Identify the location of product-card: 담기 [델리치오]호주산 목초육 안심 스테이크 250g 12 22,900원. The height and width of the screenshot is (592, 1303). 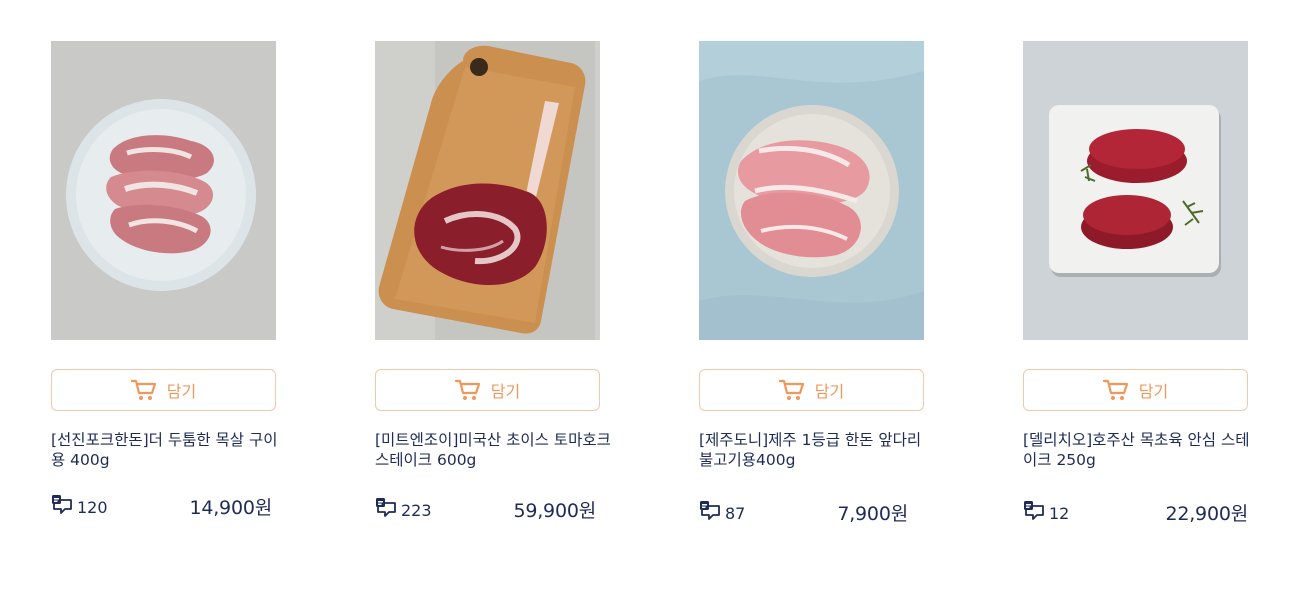
(1136, 283).